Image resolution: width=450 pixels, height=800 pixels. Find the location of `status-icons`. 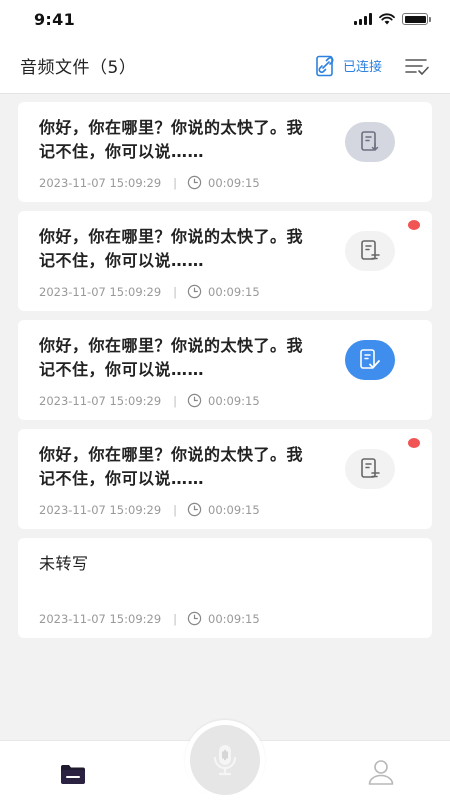

status-icons is located at coordinates (392, 19).